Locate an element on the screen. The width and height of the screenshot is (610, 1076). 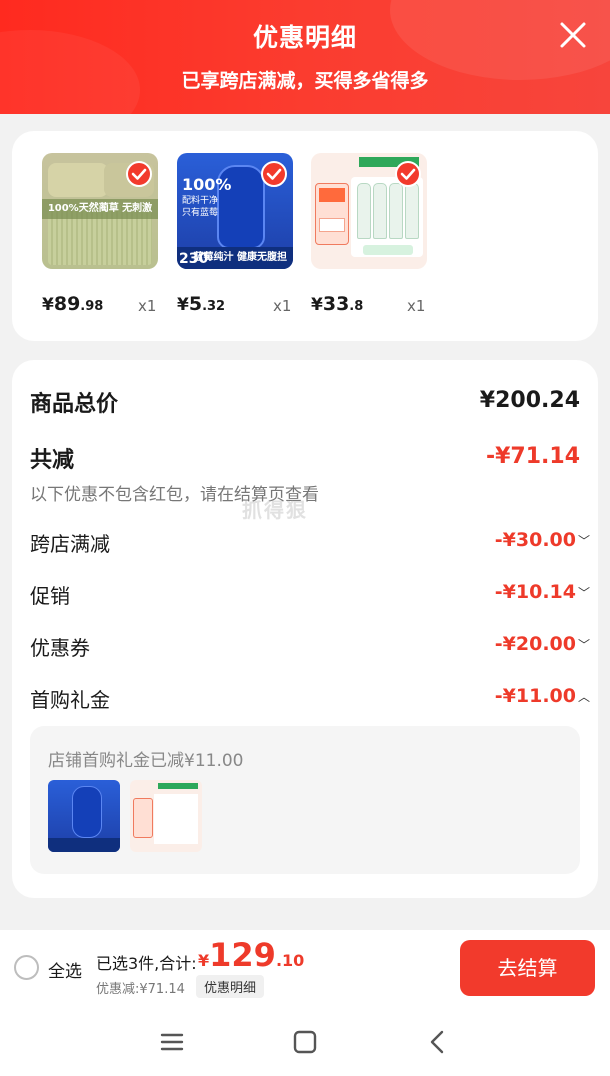
menu-icon is located at coordinates (172, 1042).